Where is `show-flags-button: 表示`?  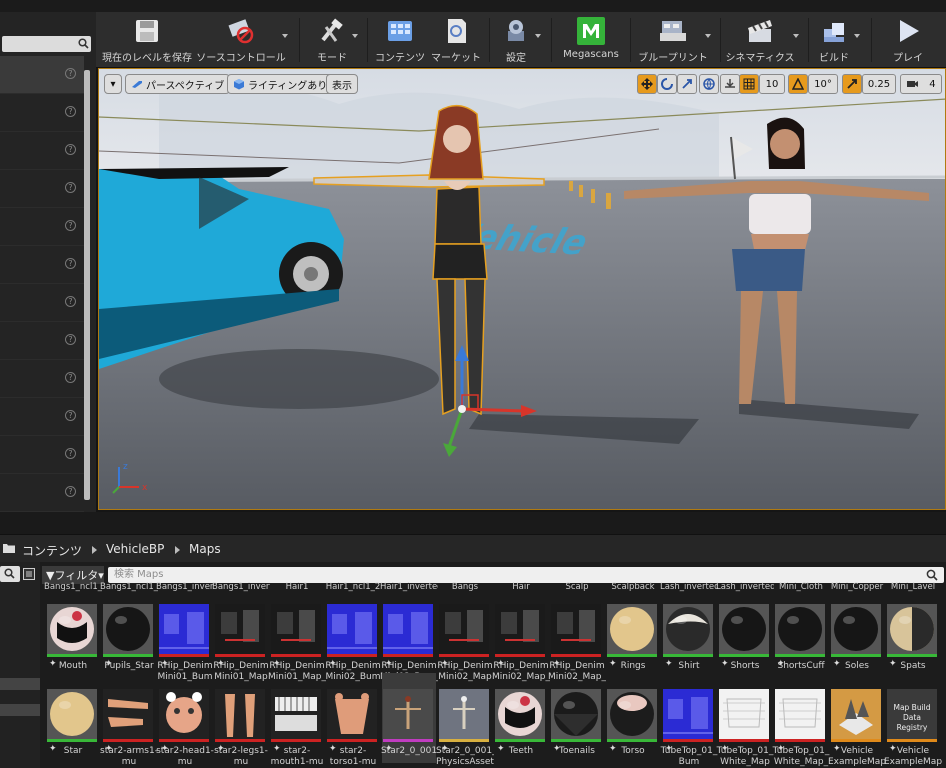
show-flags-button: 表示 is located at coordinates (342, 84).